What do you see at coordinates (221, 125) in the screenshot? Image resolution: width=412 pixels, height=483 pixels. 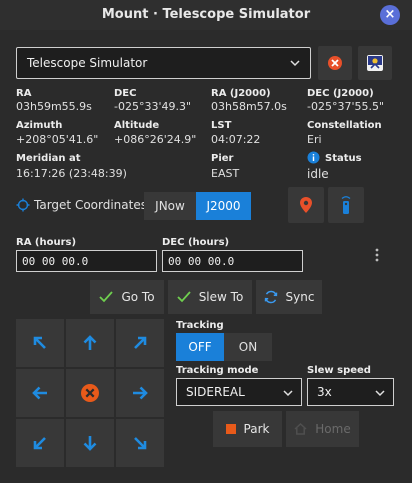 I see `lst-label: LST` at bounding box center [221, 125].